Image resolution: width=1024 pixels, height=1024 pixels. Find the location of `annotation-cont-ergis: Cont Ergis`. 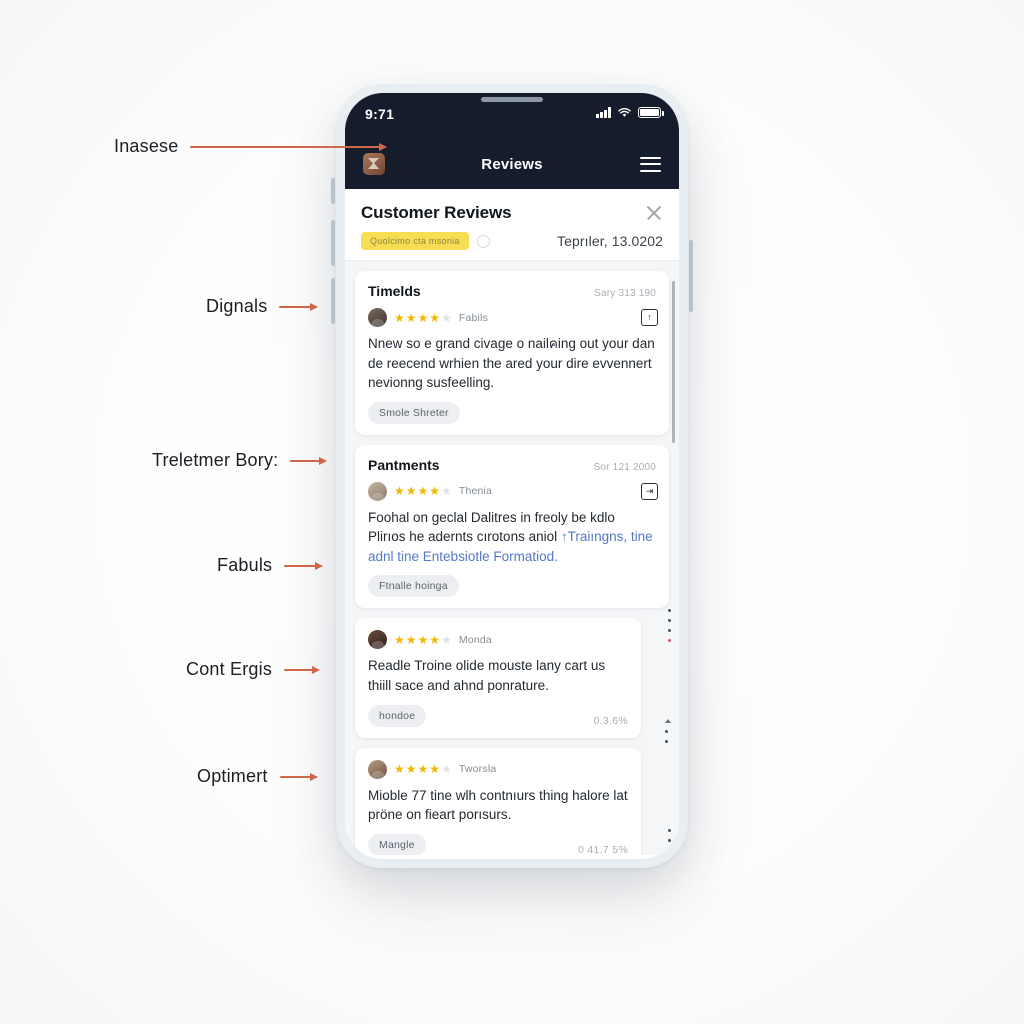

annotation-cont-ergis: Cont Ergis is located at coordinates (253, 669).